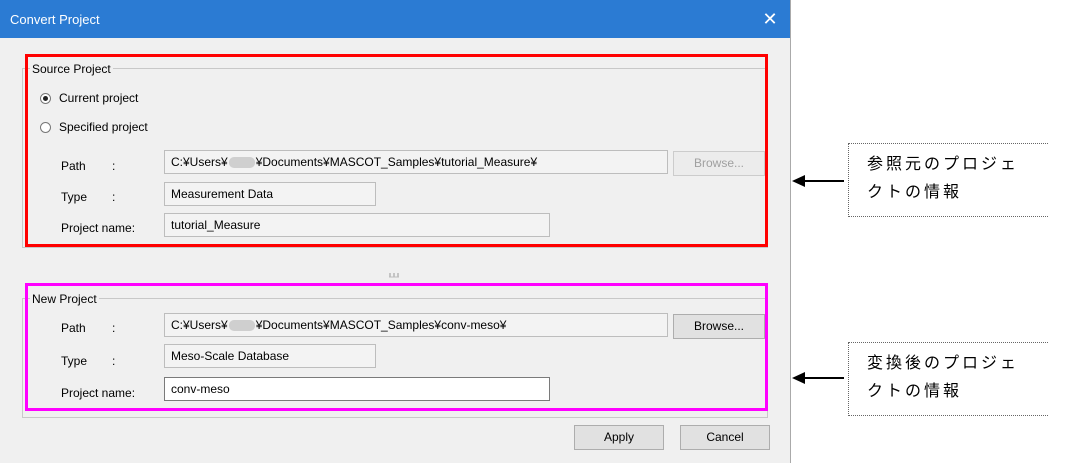 Image resolution: width=1065 pixels, height=463 pixels. Describe the element at coordinates (818, 181) in the screenshot. I see `source-note-arrow-icon` at that location.